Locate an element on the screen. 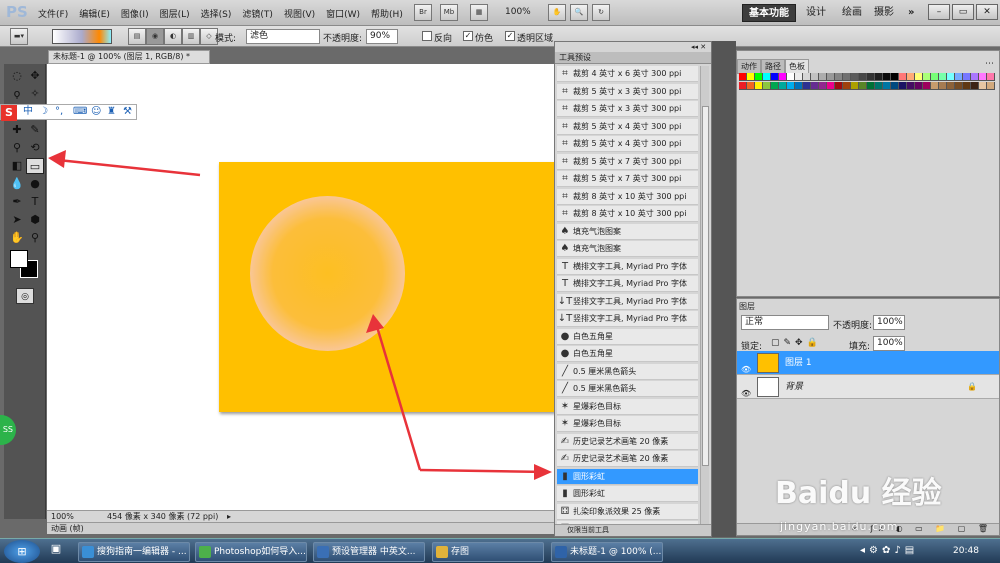 The width and height of the screenshot is (1000, 563). document-tab: 未标题-1 @ 100% (图层 1, RGB/8) * is located at coordinates (129, 57).